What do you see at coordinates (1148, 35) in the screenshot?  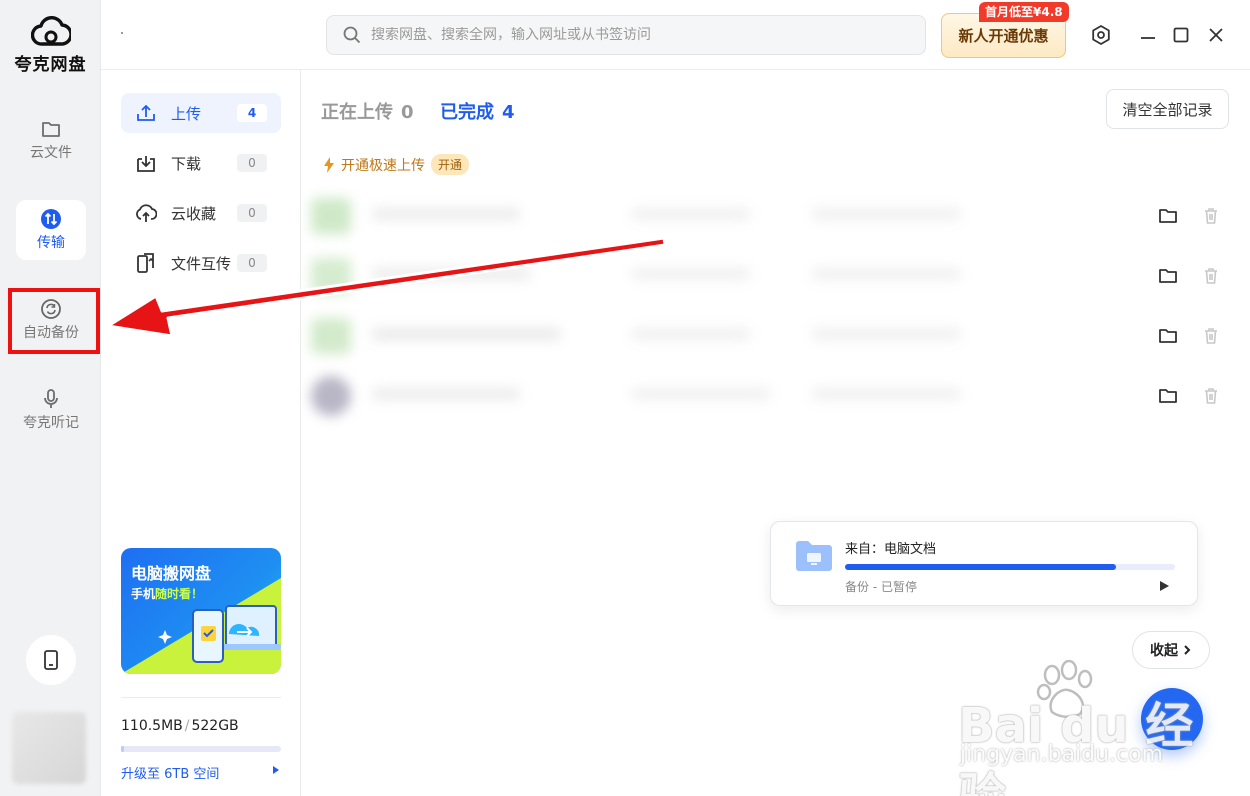 I see `minimize-button` at bounding box center [1148, 35].